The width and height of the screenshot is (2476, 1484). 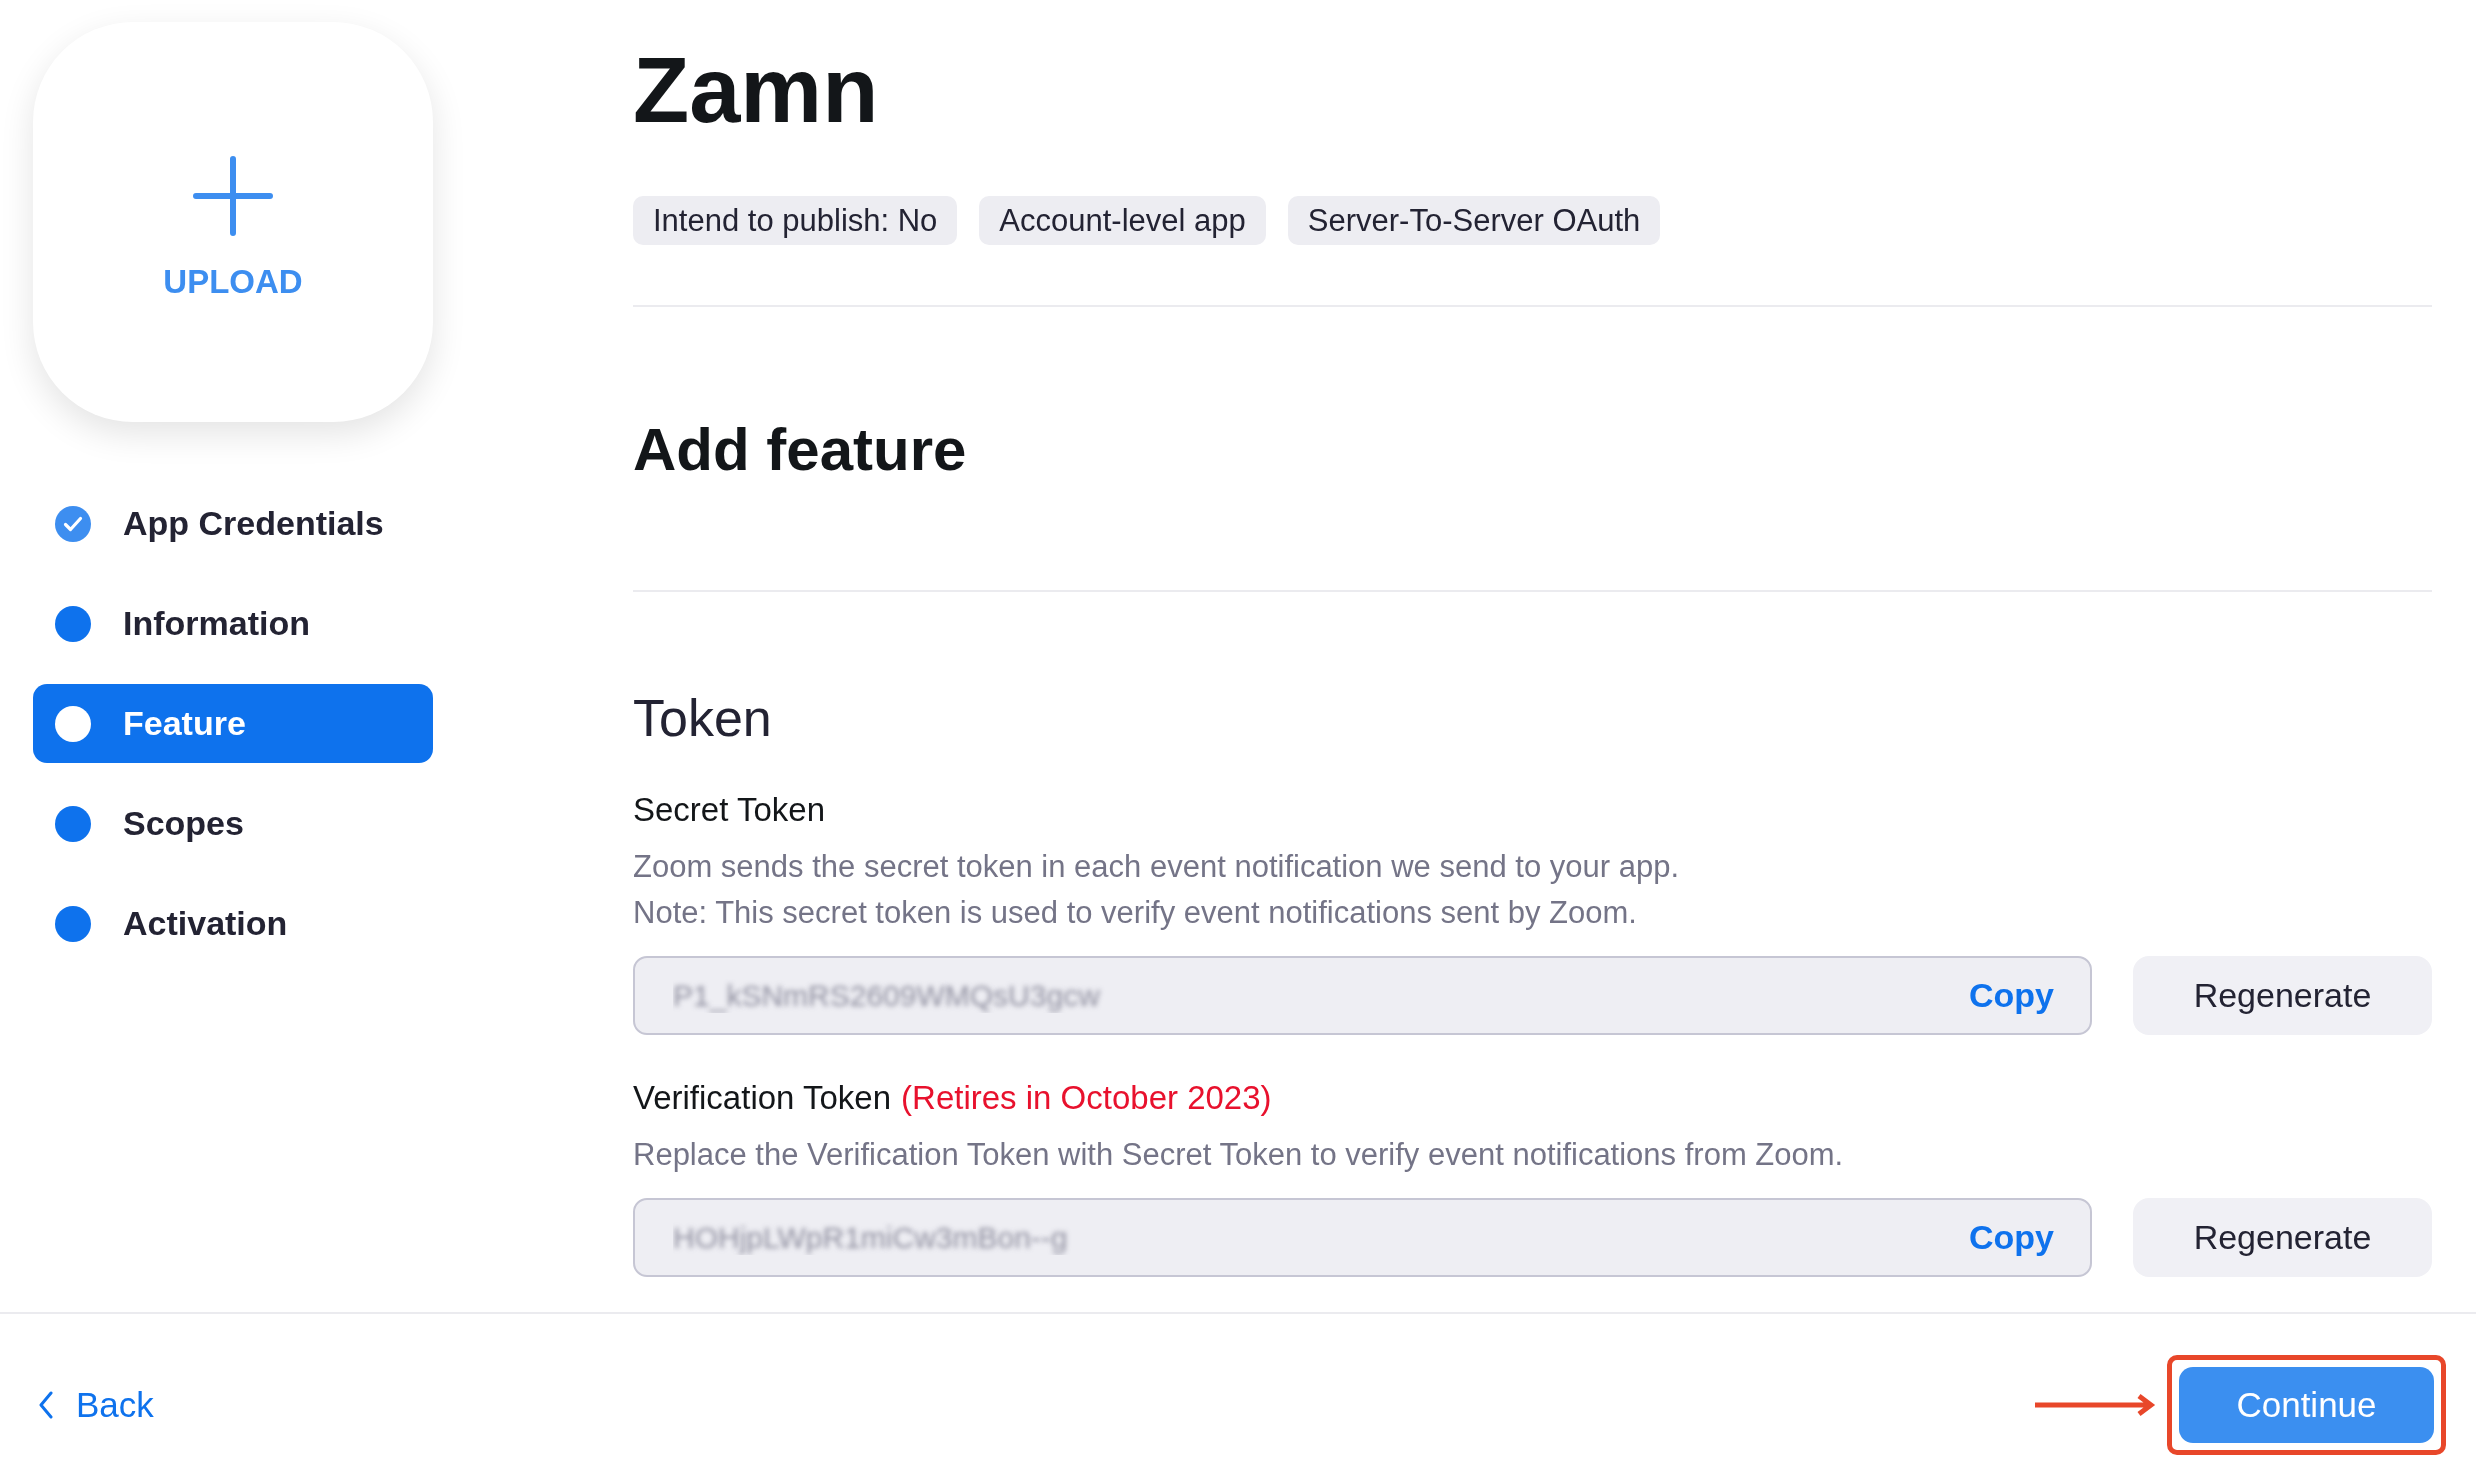 What do you see at coordinates (2306, 1405) in the screenshot?
I see `continue-button: Continue` at bounding box center [2306, 1405].